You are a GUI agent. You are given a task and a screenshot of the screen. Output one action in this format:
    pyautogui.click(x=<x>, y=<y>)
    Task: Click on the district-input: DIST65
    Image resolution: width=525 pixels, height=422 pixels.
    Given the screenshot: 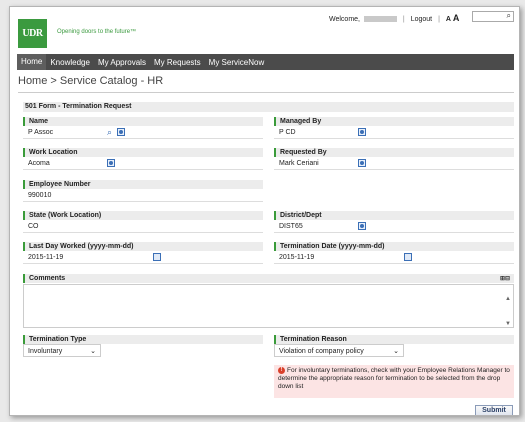 What is the action you would take?
    pyautogui.click(x=394, y=226)
    